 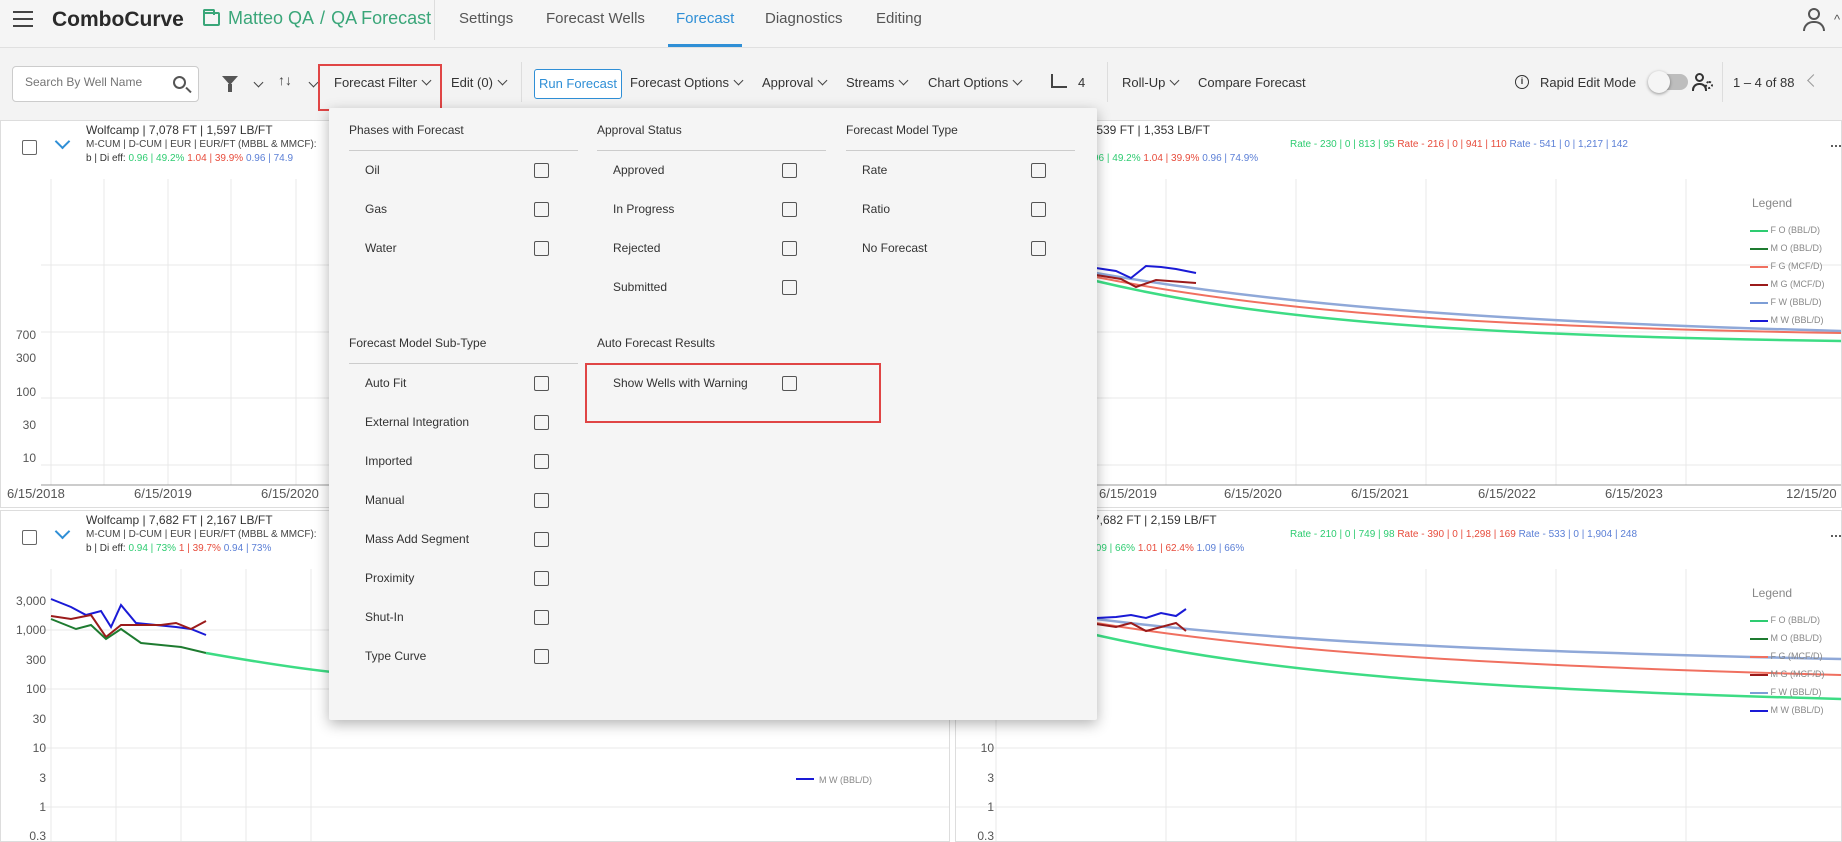 I want to click on search-icon, so click(x=179, y=82).